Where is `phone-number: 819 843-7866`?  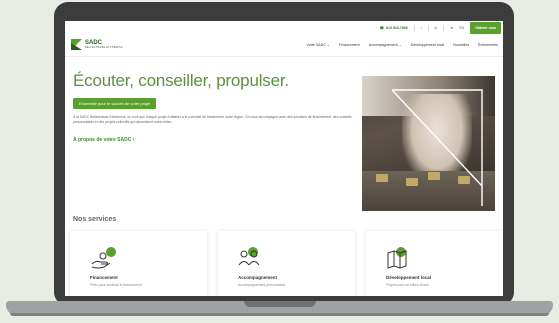
phone-number: 819 843-7866 is located at coordinates (397, 28).